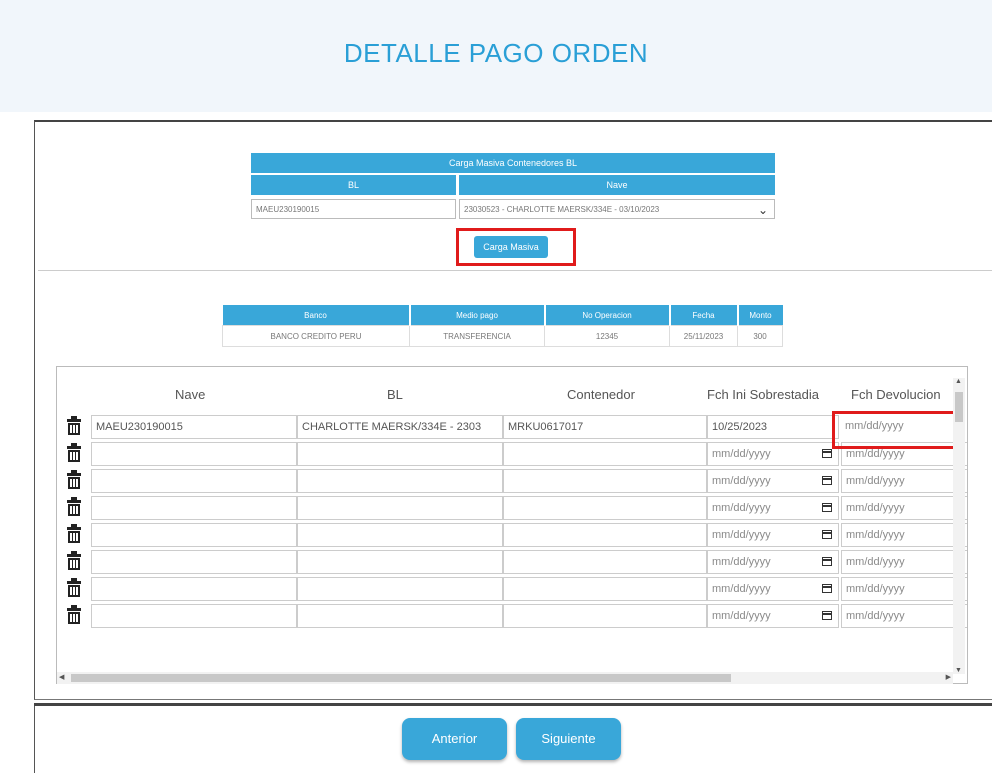 The image size is (992, 773). What do you see at coordinates (190, 394) in the screenshot?
I see `grid-header-nave: Nave` at bounding box center [190, 394].